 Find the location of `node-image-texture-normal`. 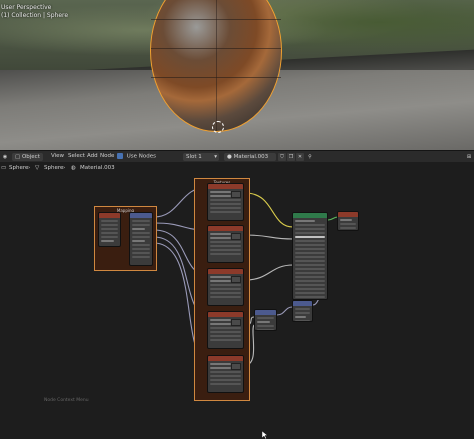

node-image-texture-normal is located at coordinates (225, 330).